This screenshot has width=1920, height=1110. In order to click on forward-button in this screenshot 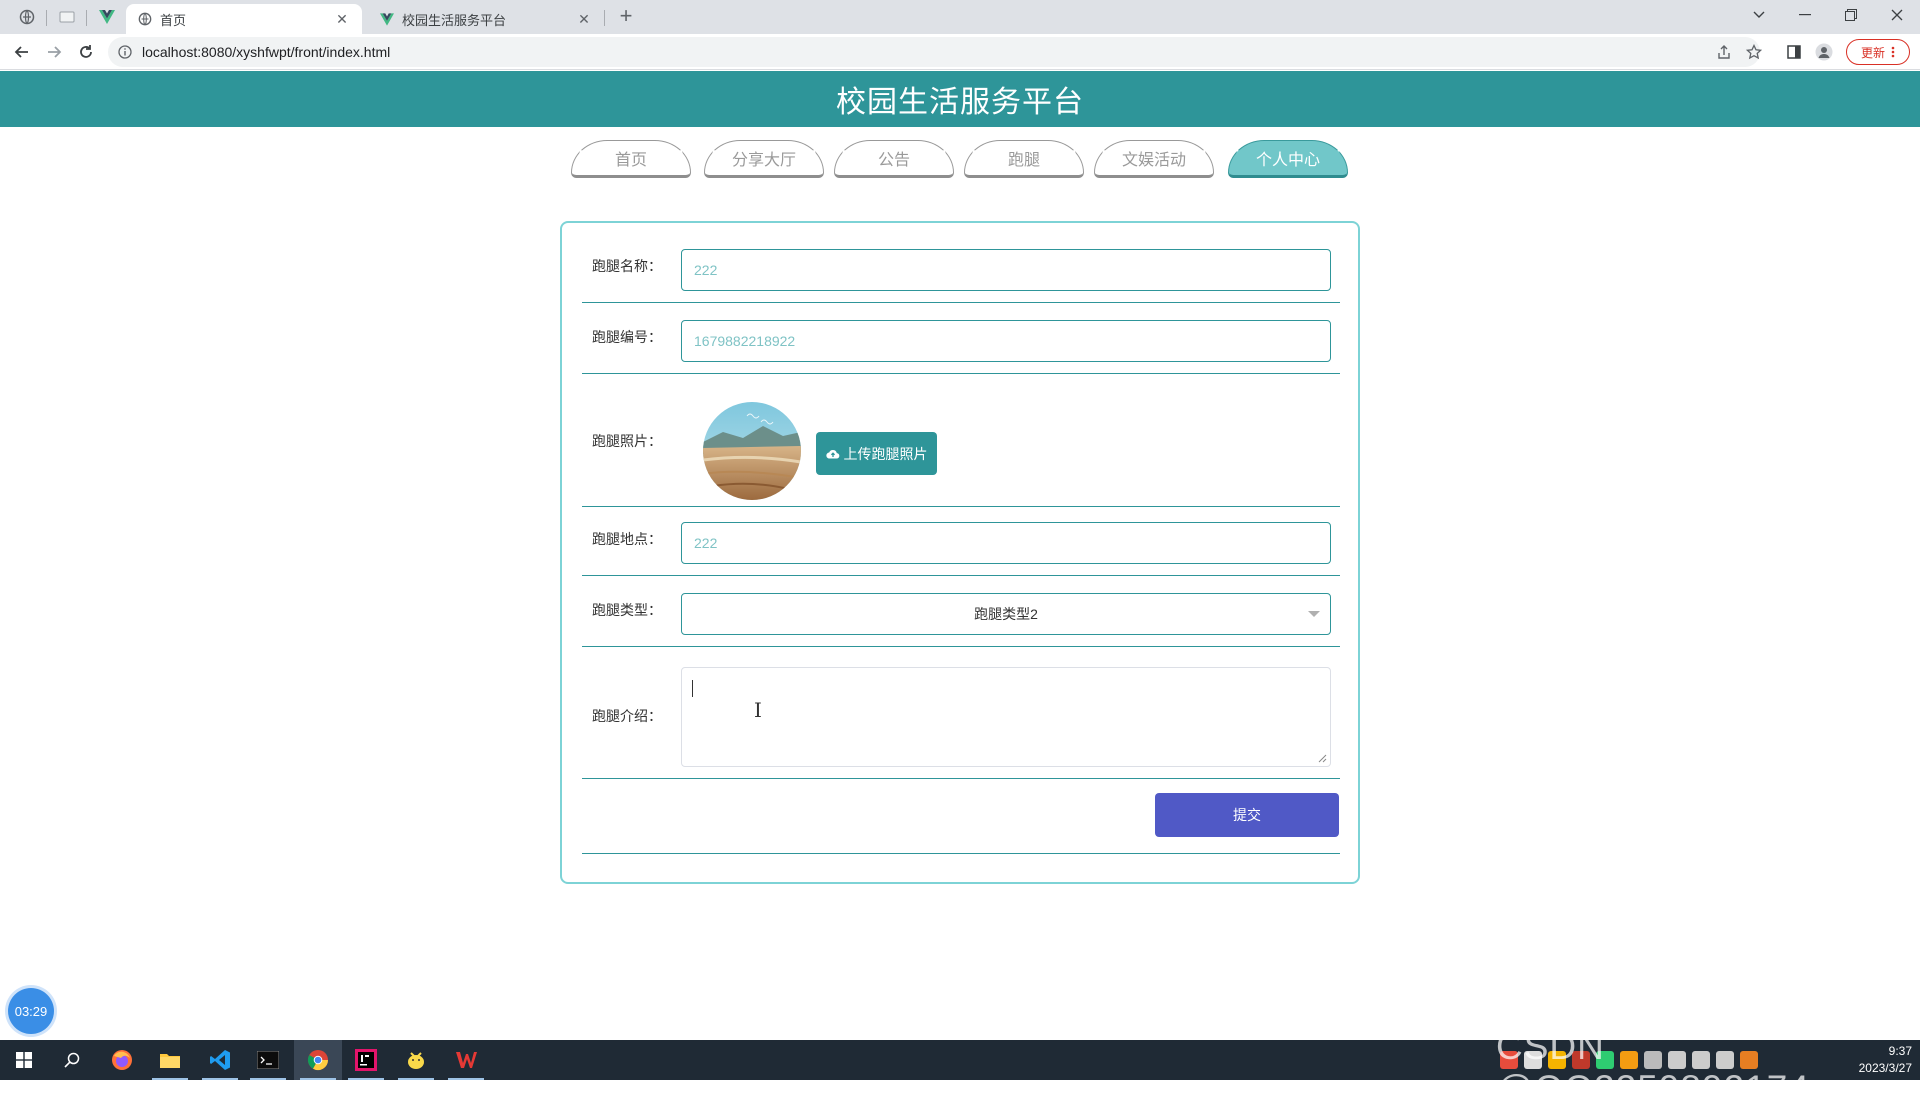, I will do `click(54, 52)`.